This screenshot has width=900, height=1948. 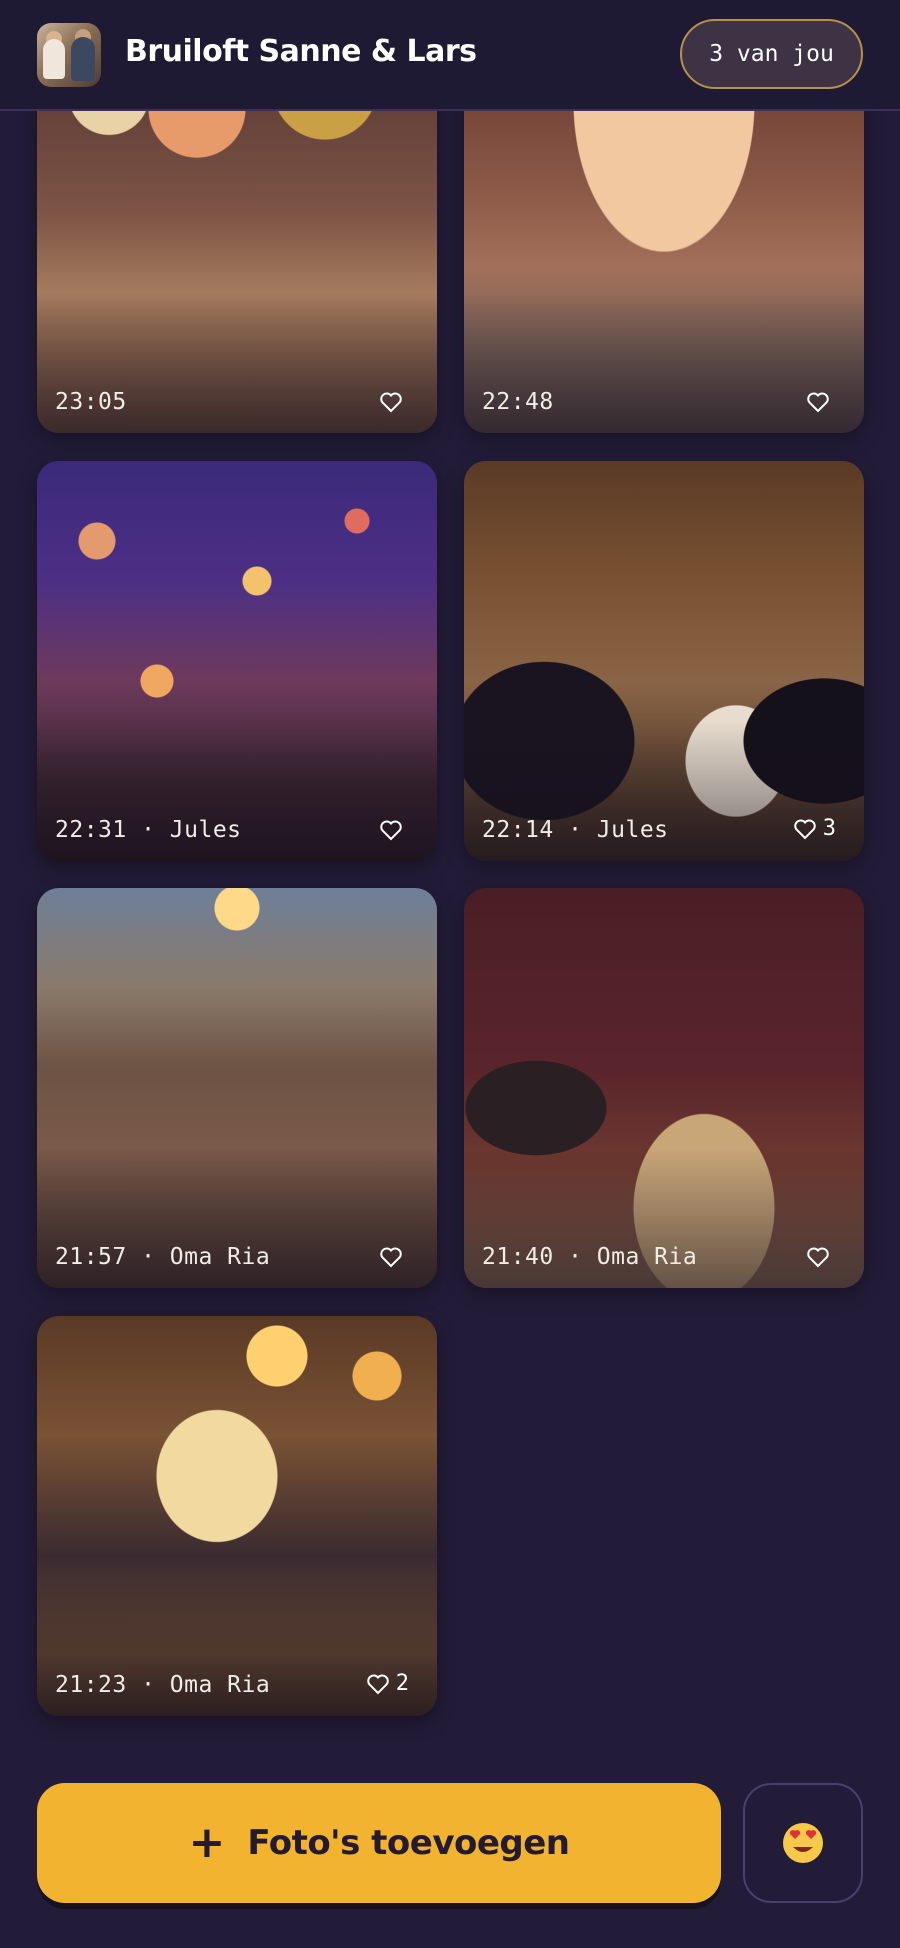 I want to click on photo-meta: 22:14 · Jules, so click(x=575, y=830).